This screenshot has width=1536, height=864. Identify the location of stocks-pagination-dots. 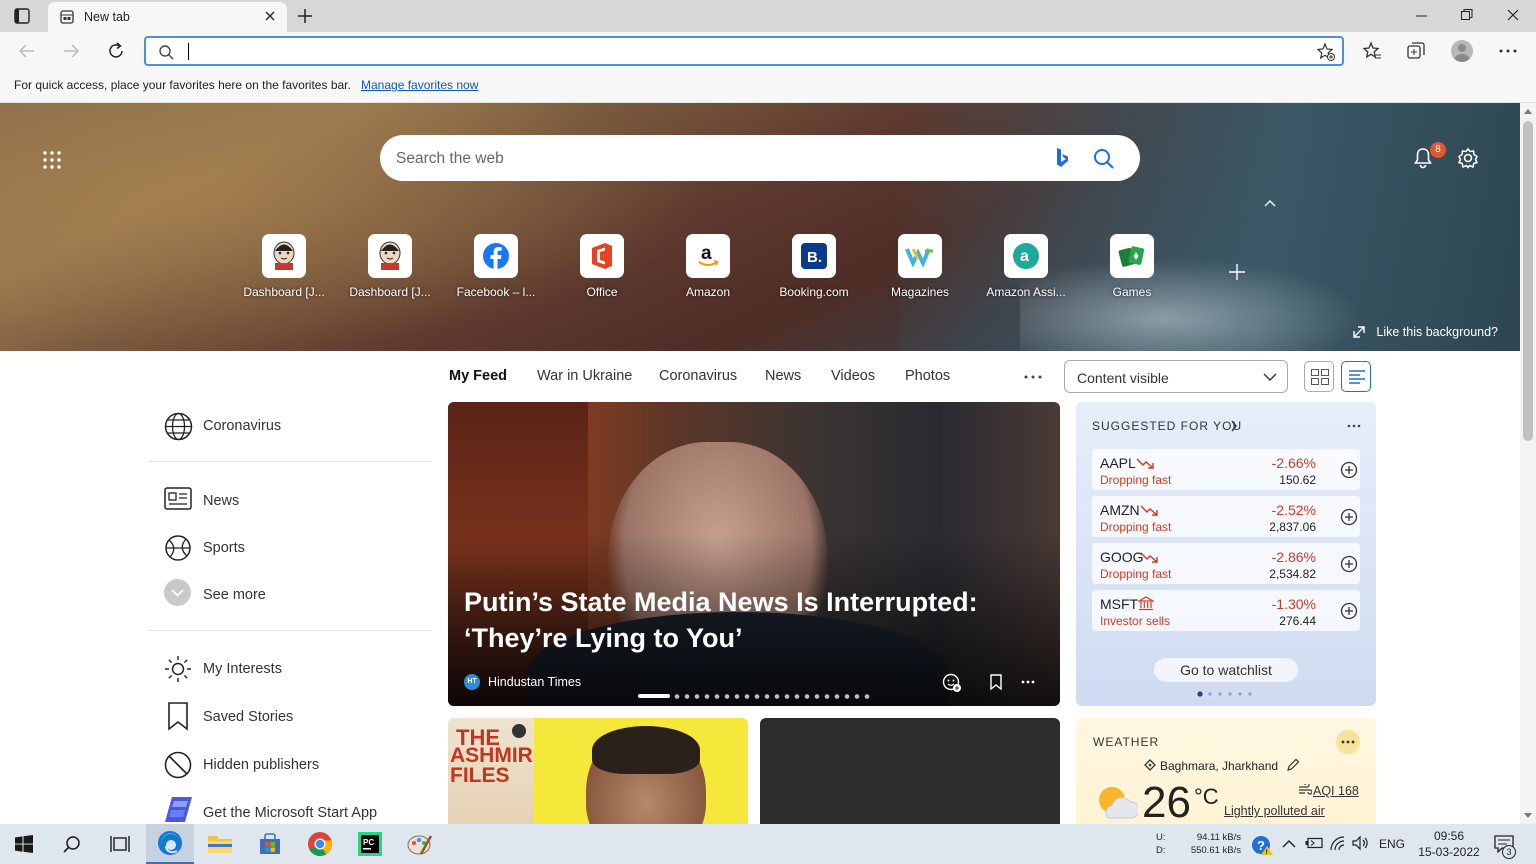
(1227, 694).